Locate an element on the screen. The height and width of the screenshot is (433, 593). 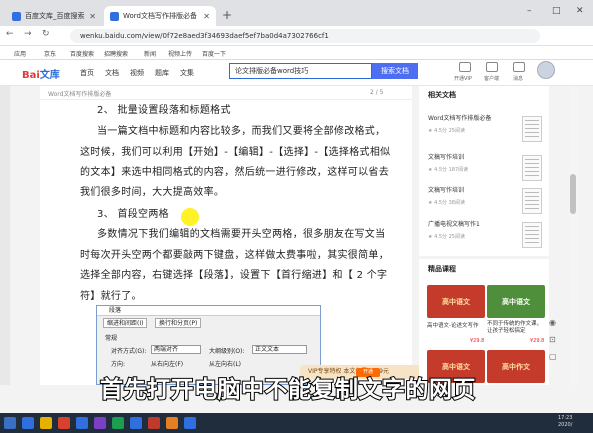
bookmark-video-upload: 视频上传 is located at coordinates (180, 53).